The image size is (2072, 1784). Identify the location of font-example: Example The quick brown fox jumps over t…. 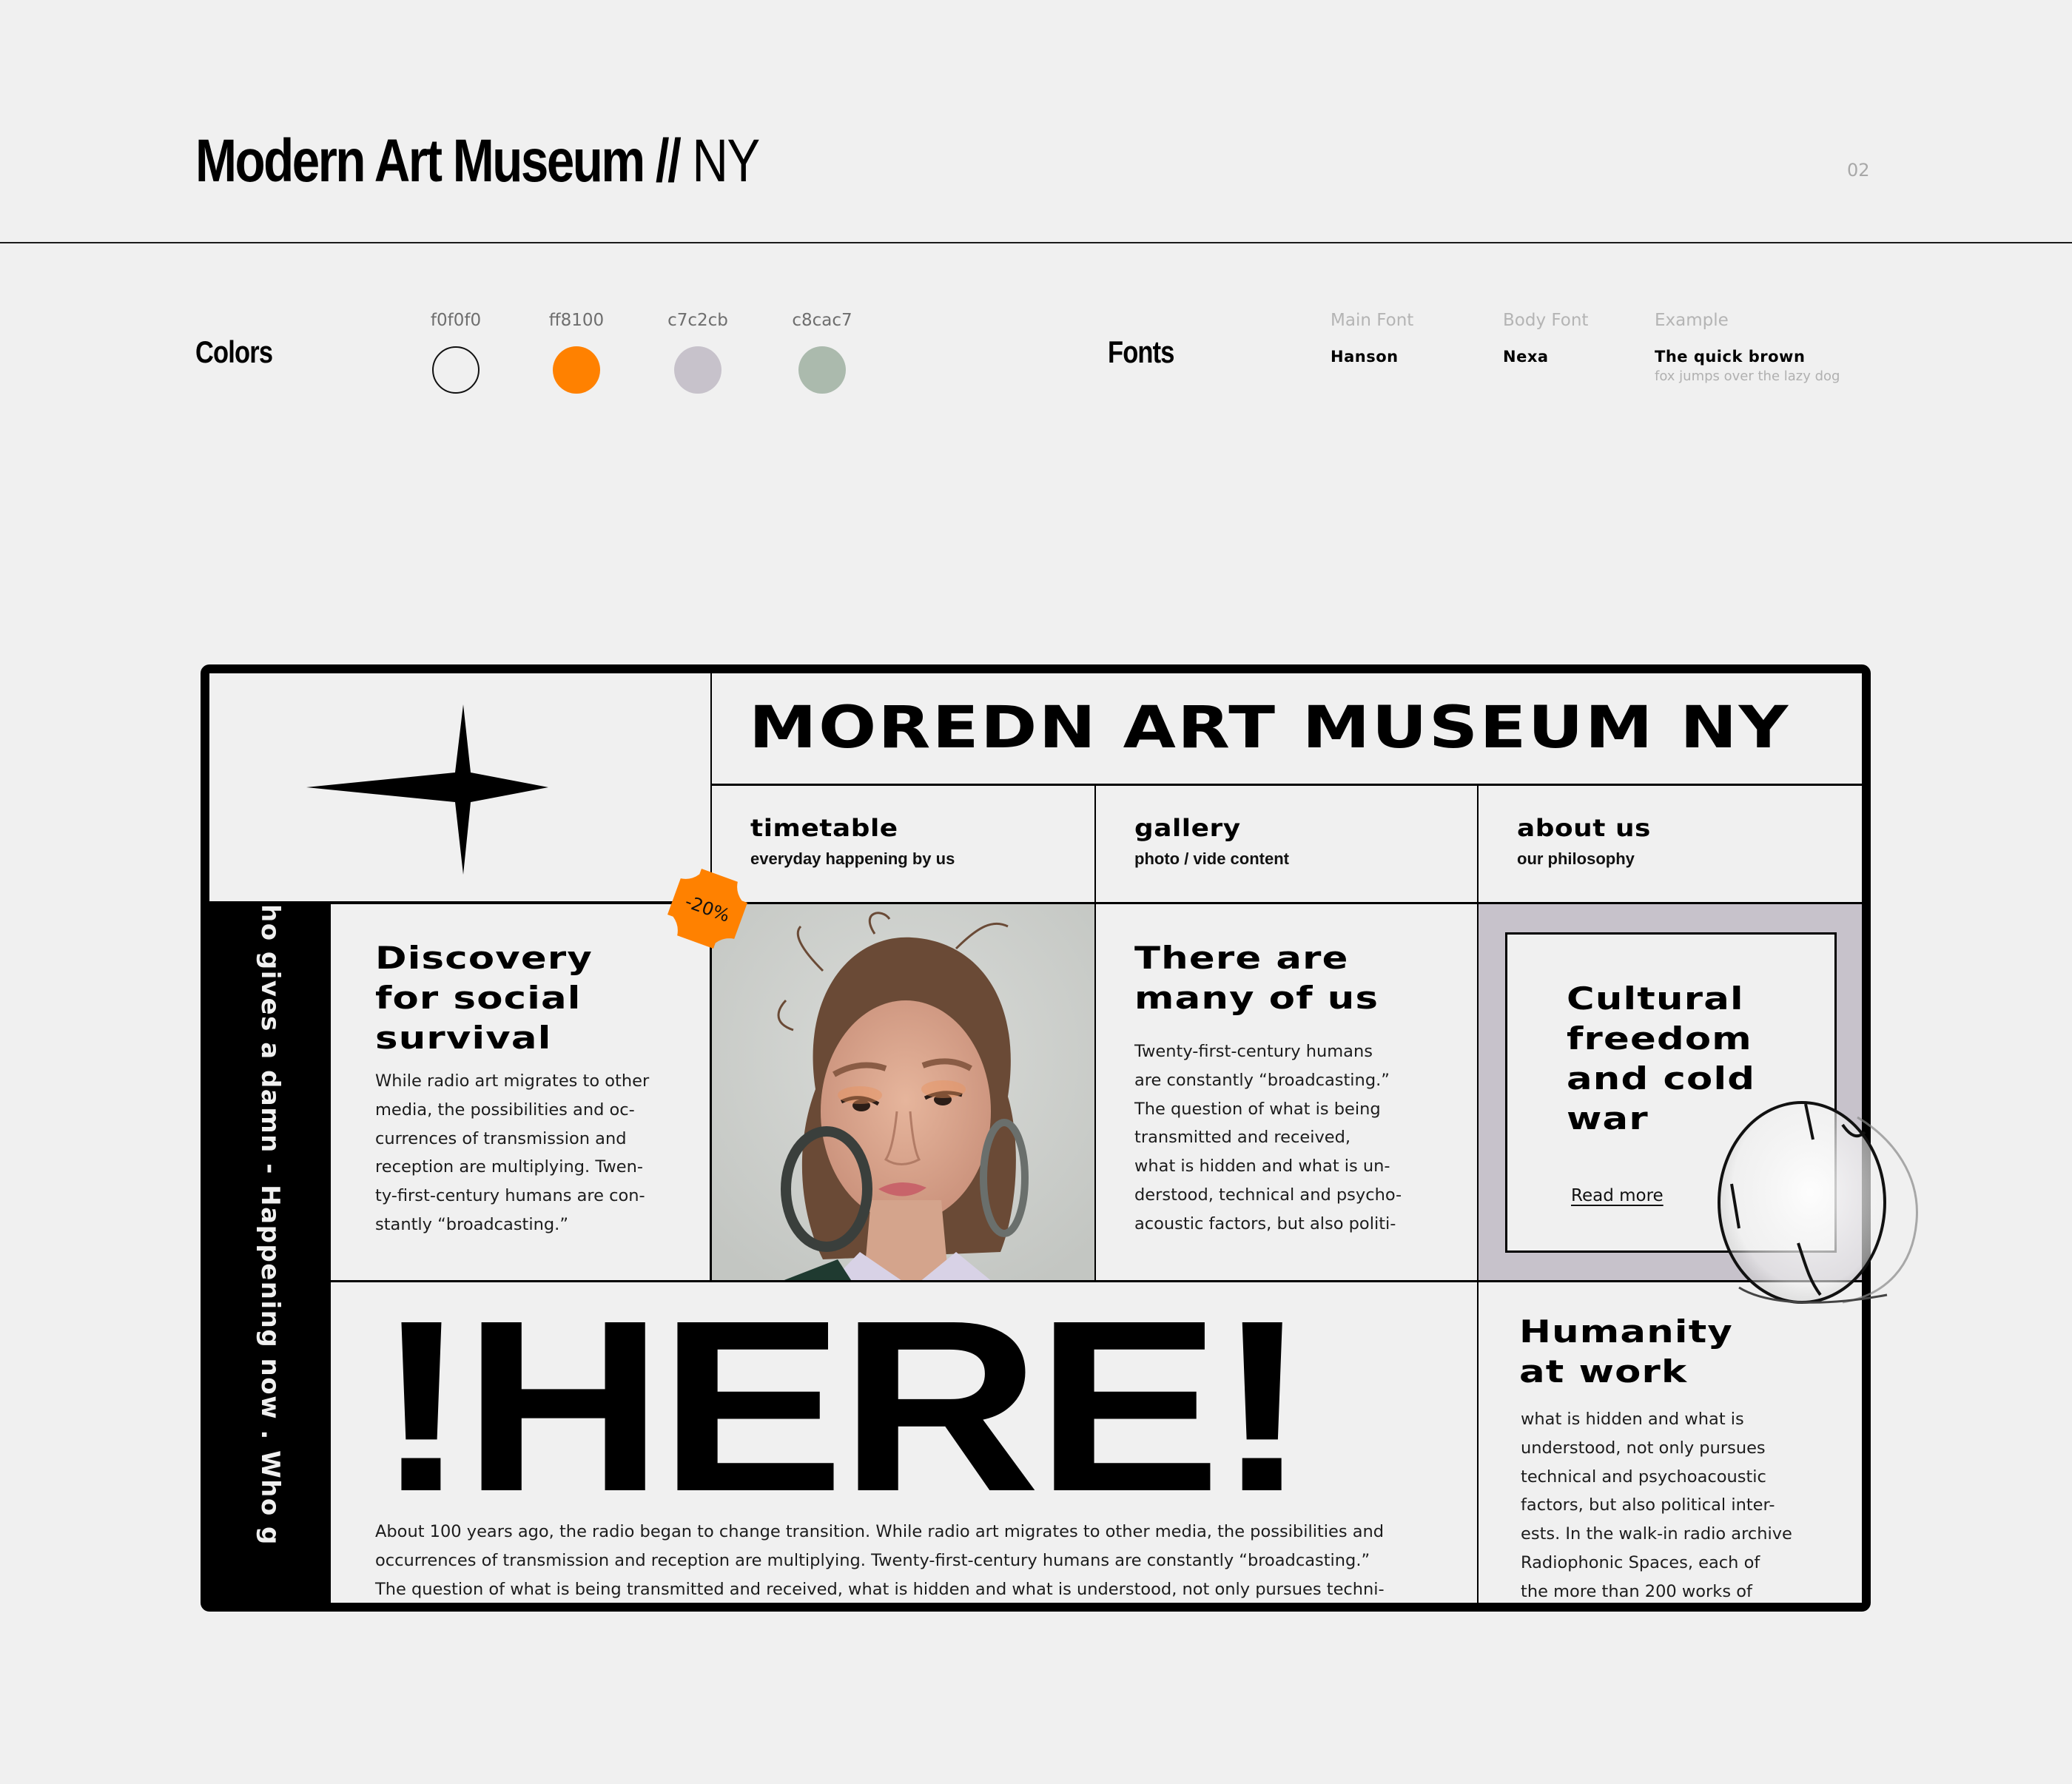
(1747, 347).